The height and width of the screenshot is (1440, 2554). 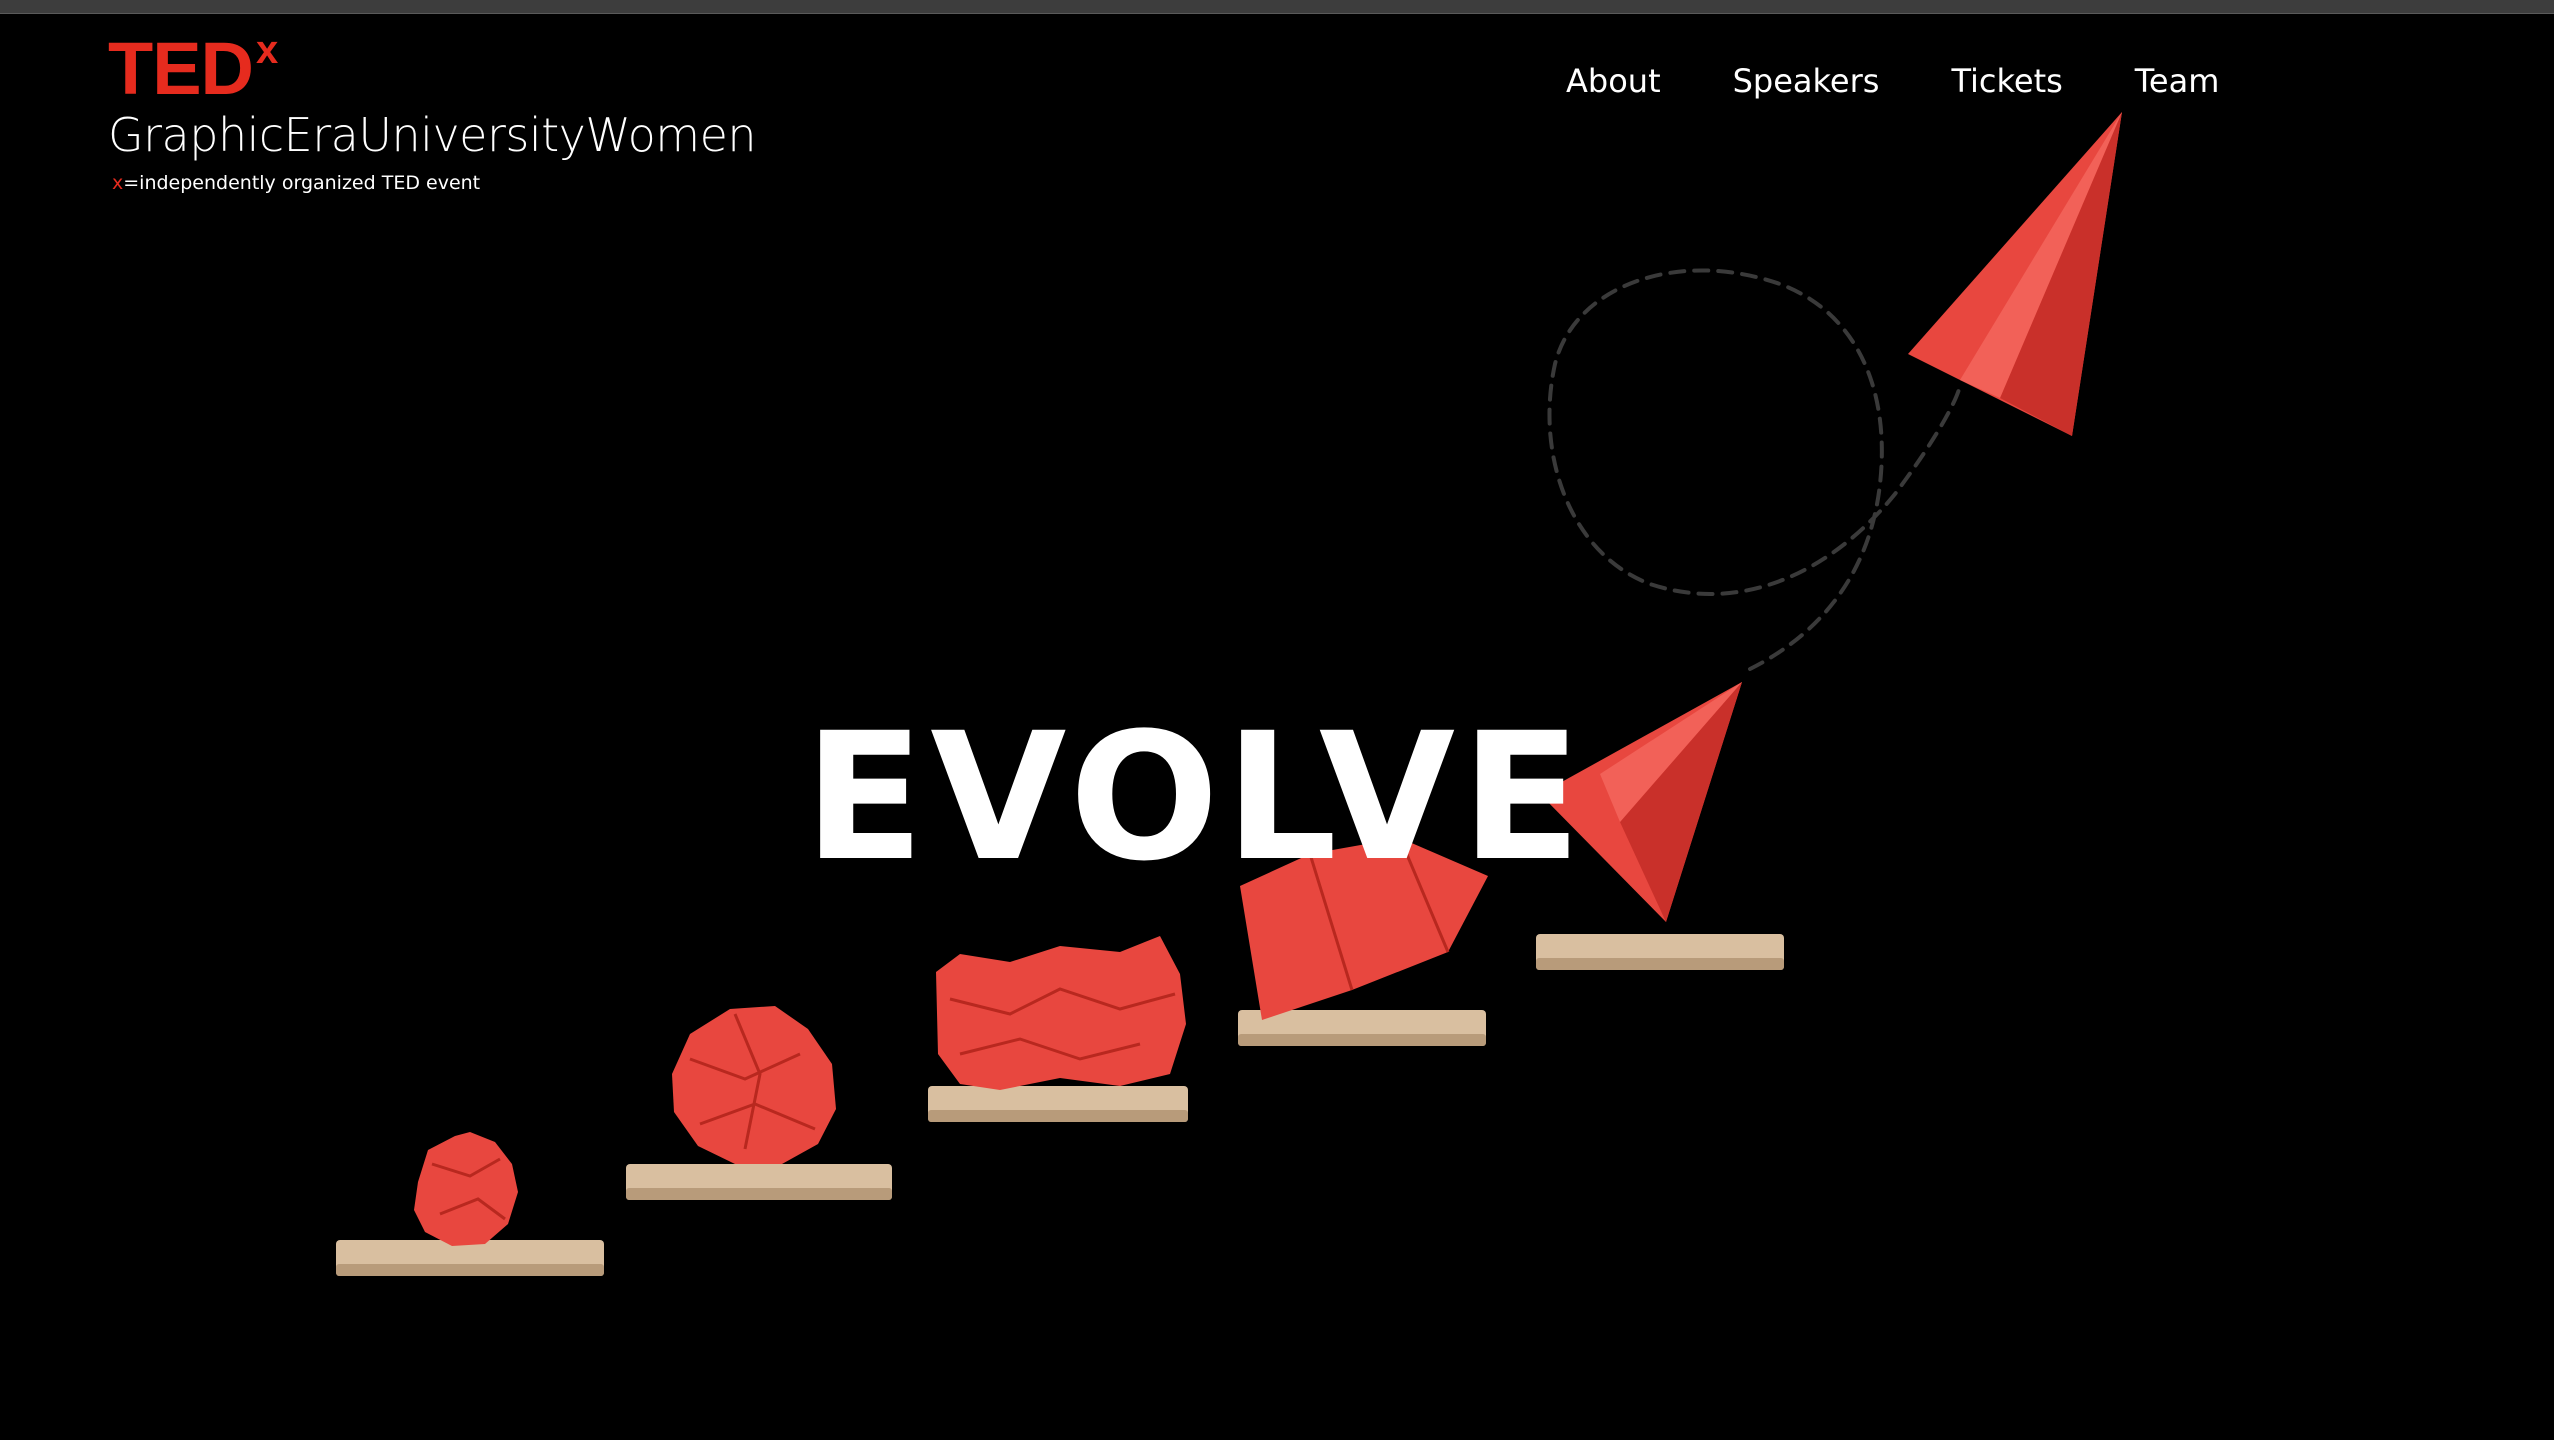 What do you see at coordinates (267, 50) in the screenshot?
I see `tedx-superscript: x` at bounding box center [267, 50].